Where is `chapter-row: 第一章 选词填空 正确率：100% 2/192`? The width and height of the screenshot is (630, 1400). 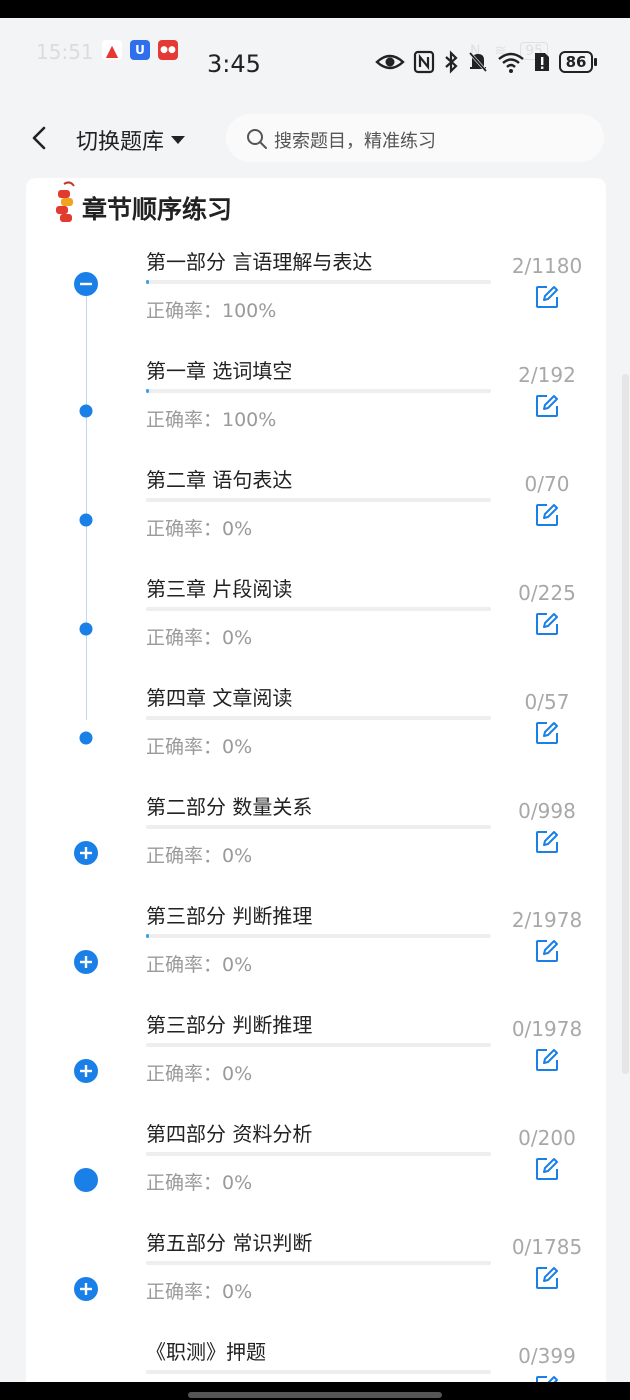 chapter-row: 第一章 选词填空 正确率：100% 2/192 is located at coordinates (316, 409).